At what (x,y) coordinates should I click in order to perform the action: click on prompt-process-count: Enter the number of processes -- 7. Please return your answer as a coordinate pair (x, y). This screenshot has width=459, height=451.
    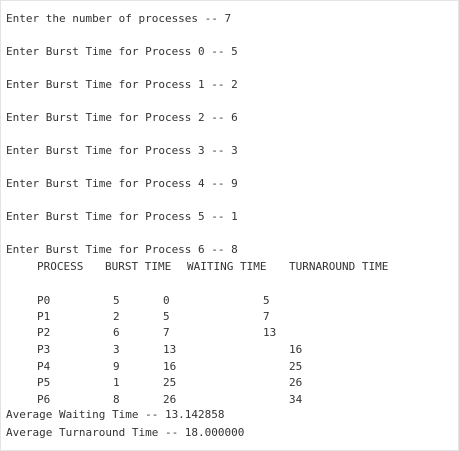
    Looking at the image, I should click on (119, 18).